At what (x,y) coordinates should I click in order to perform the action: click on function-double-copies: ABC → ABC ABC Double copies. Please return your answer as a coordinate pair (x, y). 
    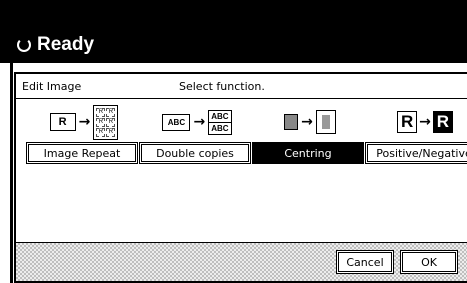
    Looking at the image, I should click on (197, 135).